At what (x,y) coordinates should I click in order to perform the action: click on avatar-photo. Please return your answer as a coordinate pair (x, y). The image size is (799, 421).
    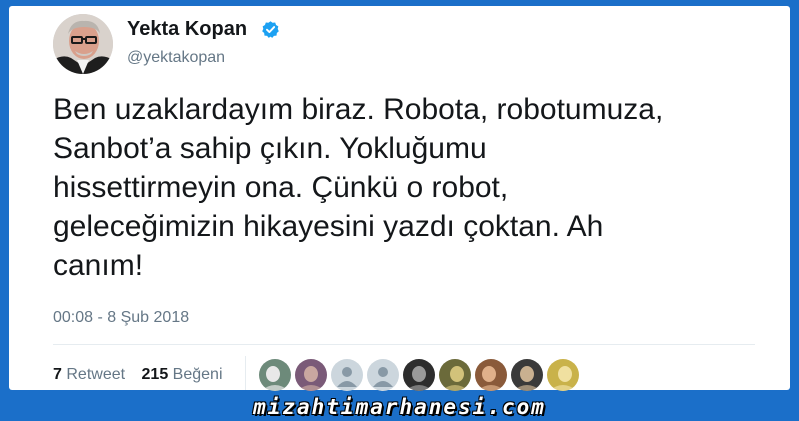
    Looking at the image, I should click on (83, 44).